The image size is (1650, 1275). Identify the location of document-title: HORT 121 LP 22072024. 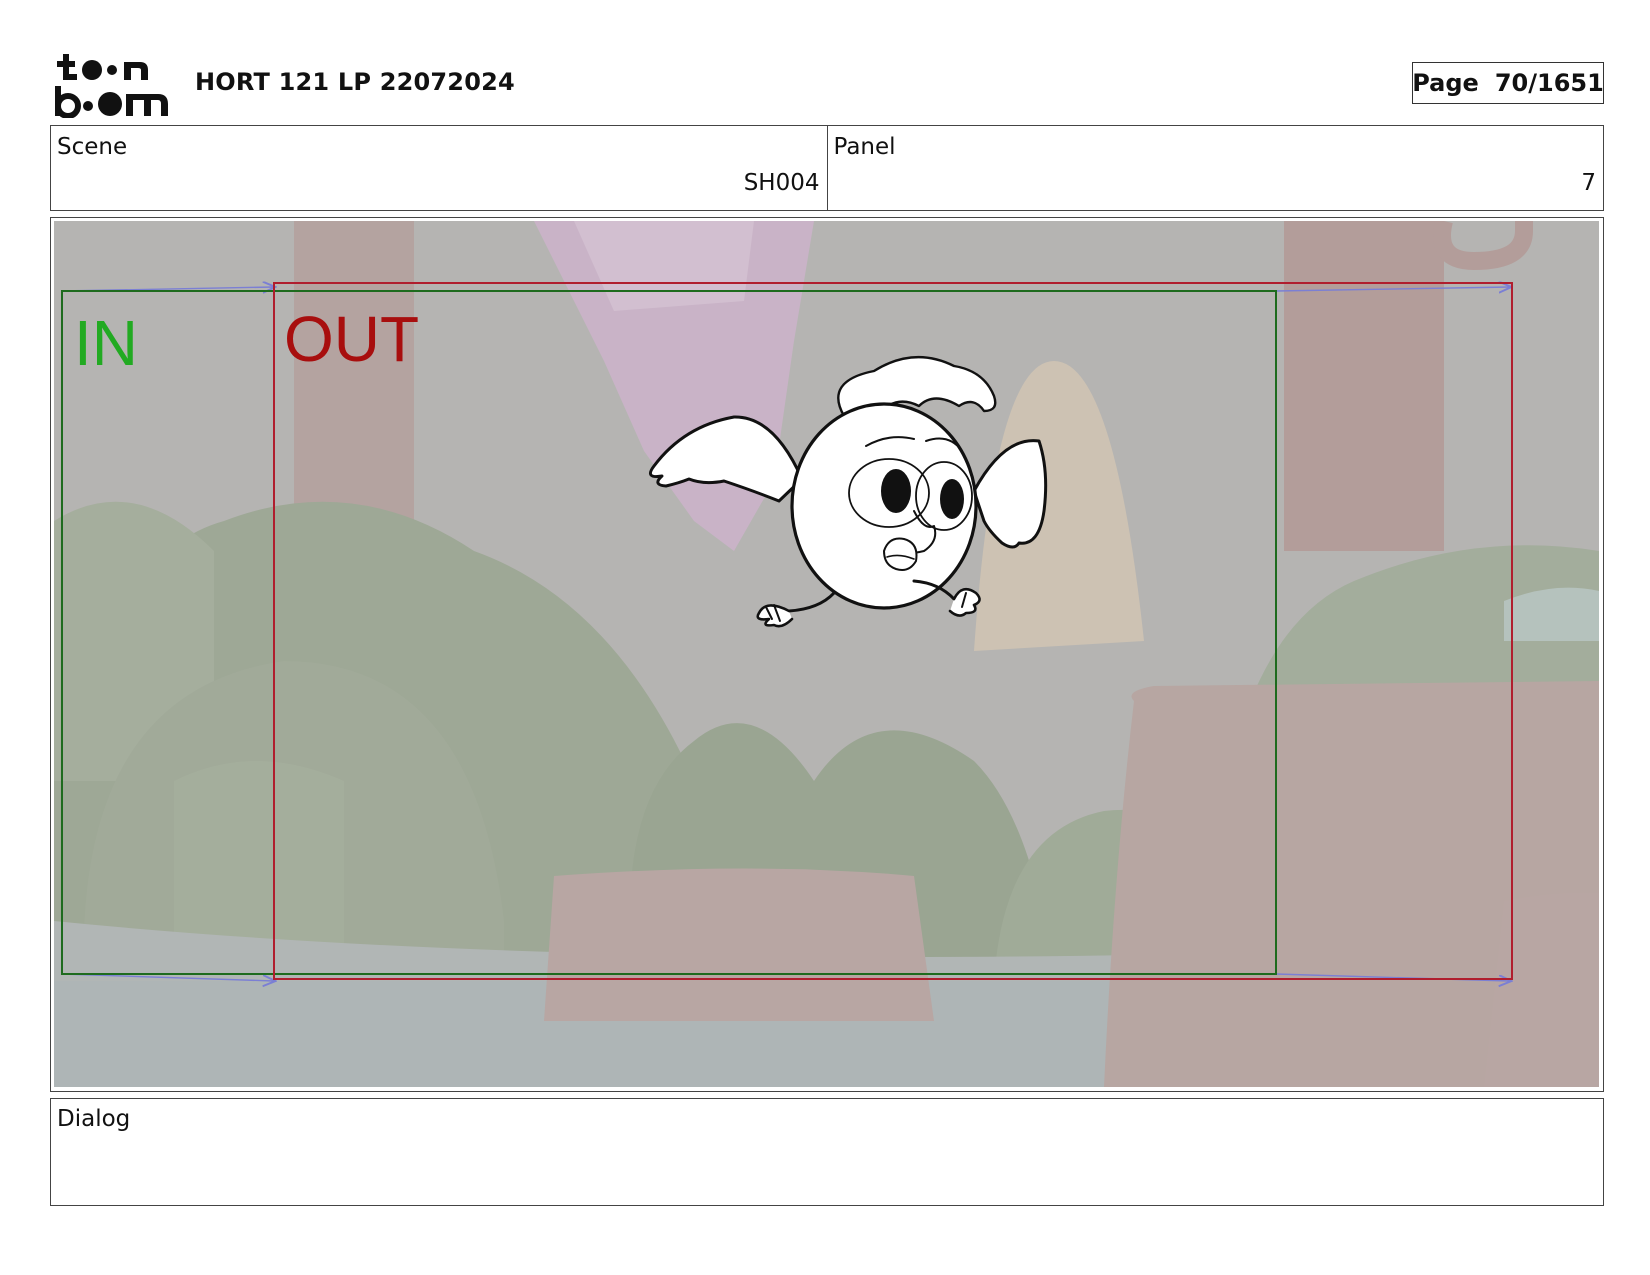
(355, 82).